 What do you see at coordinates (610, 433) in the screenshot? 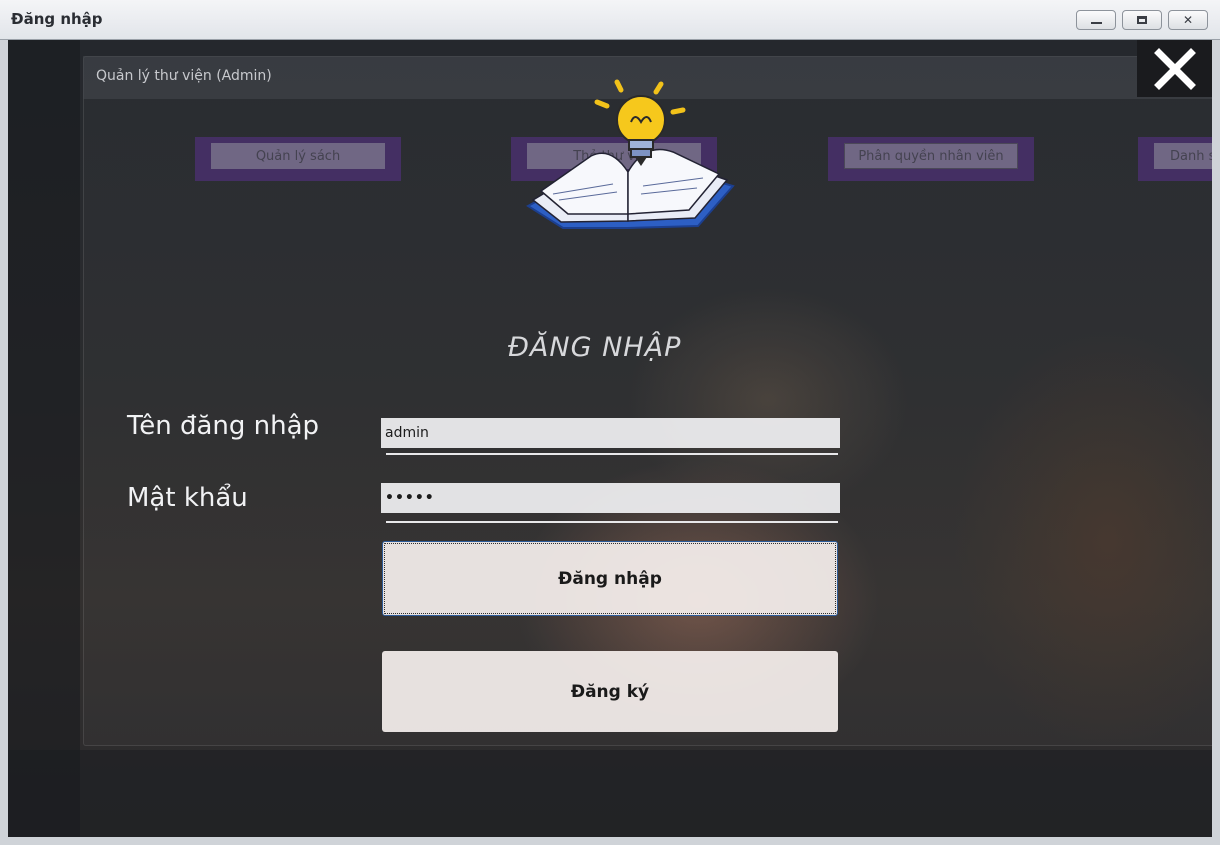
I see `username-input: admin` at bounding box center [610, 433].